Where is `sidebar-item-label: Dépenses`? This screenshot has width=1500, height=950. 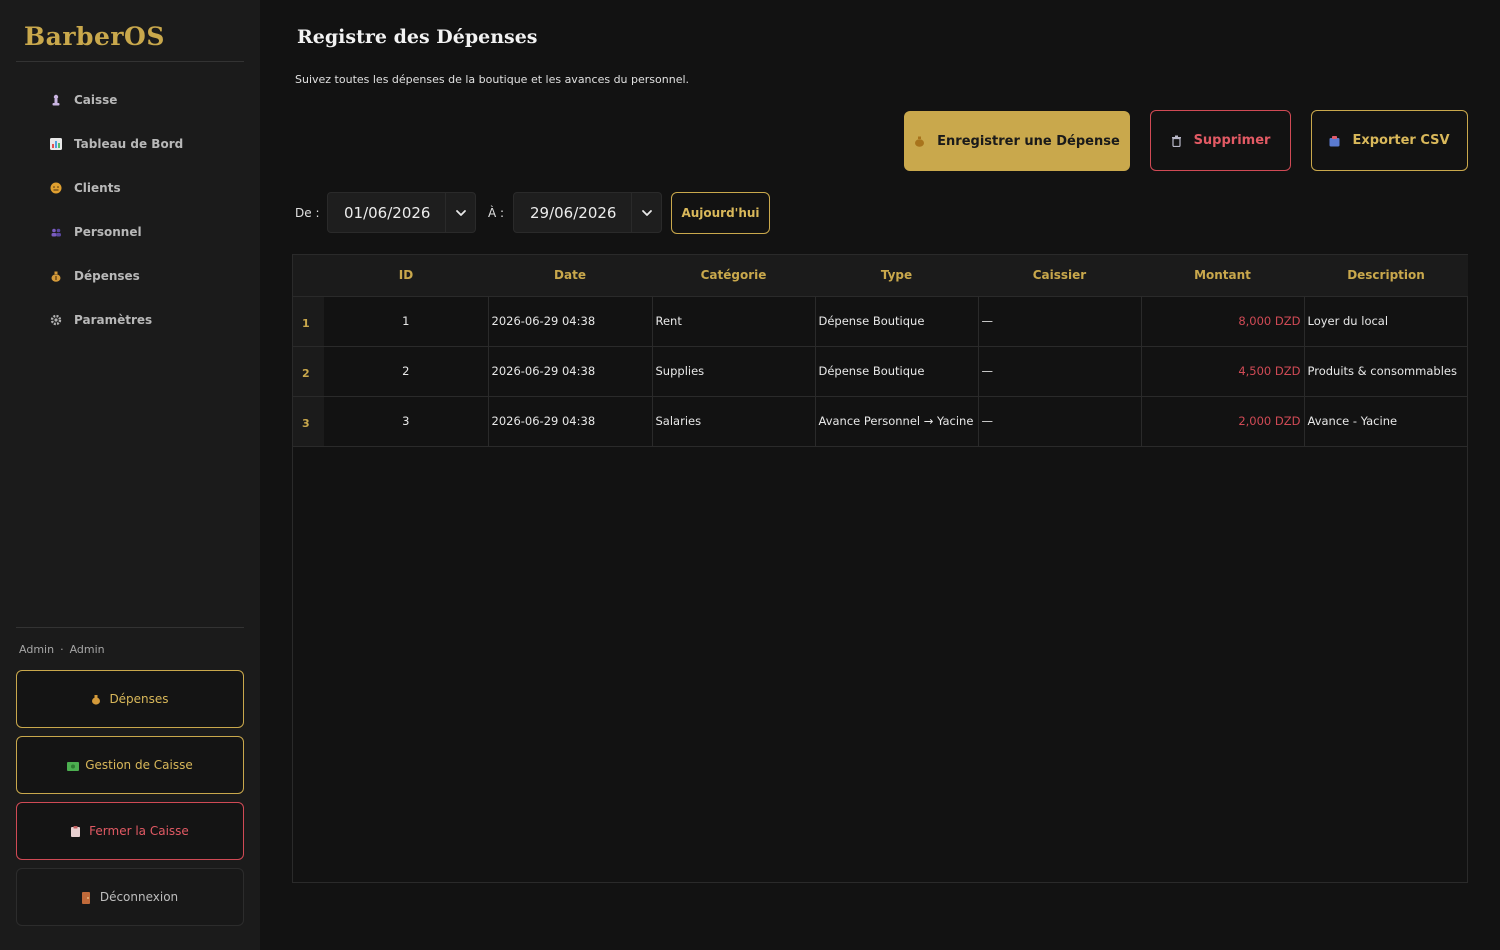 sidebar-item-label: Dépenses is located at coordinates (107, 276).